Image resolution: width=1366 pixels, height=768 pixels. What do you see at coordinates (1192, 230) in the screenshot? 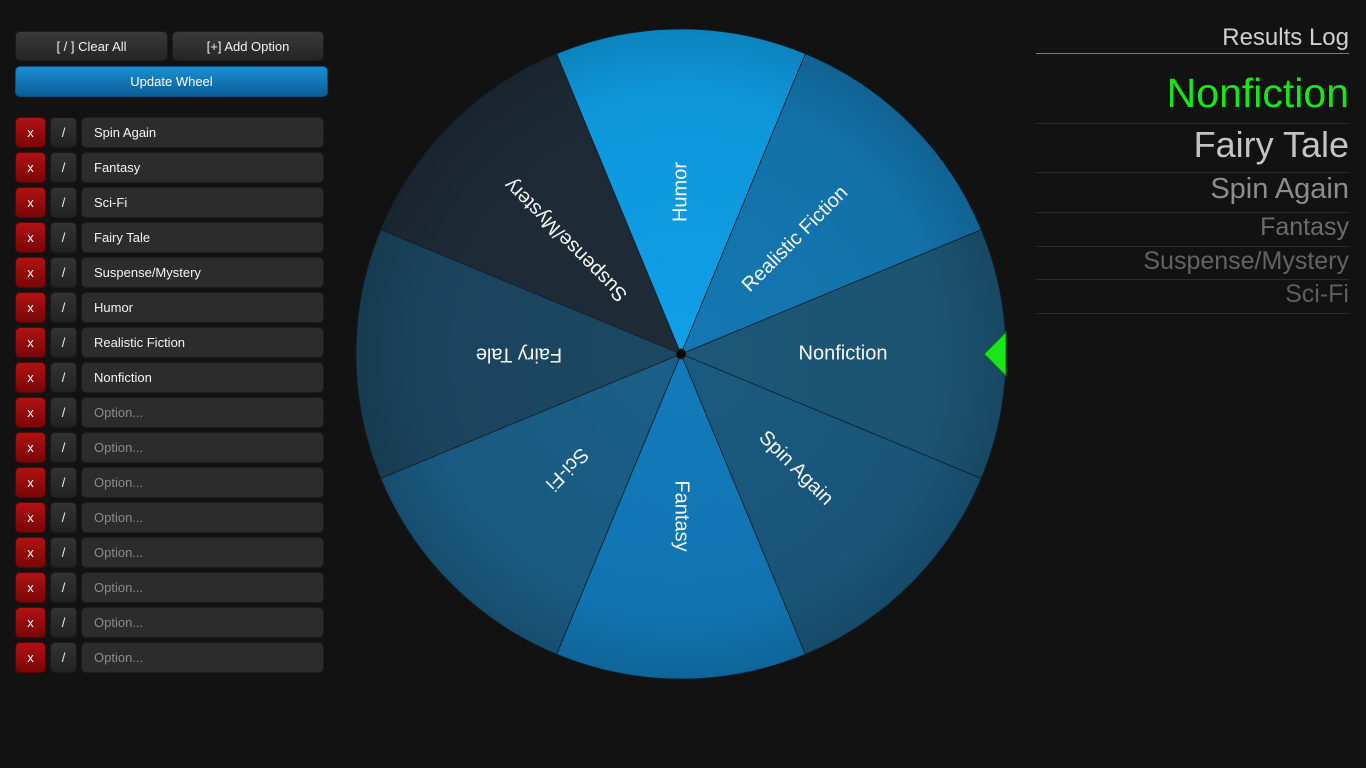
I see `result-entry: Fantasy` at bounding box center [1192, 230].